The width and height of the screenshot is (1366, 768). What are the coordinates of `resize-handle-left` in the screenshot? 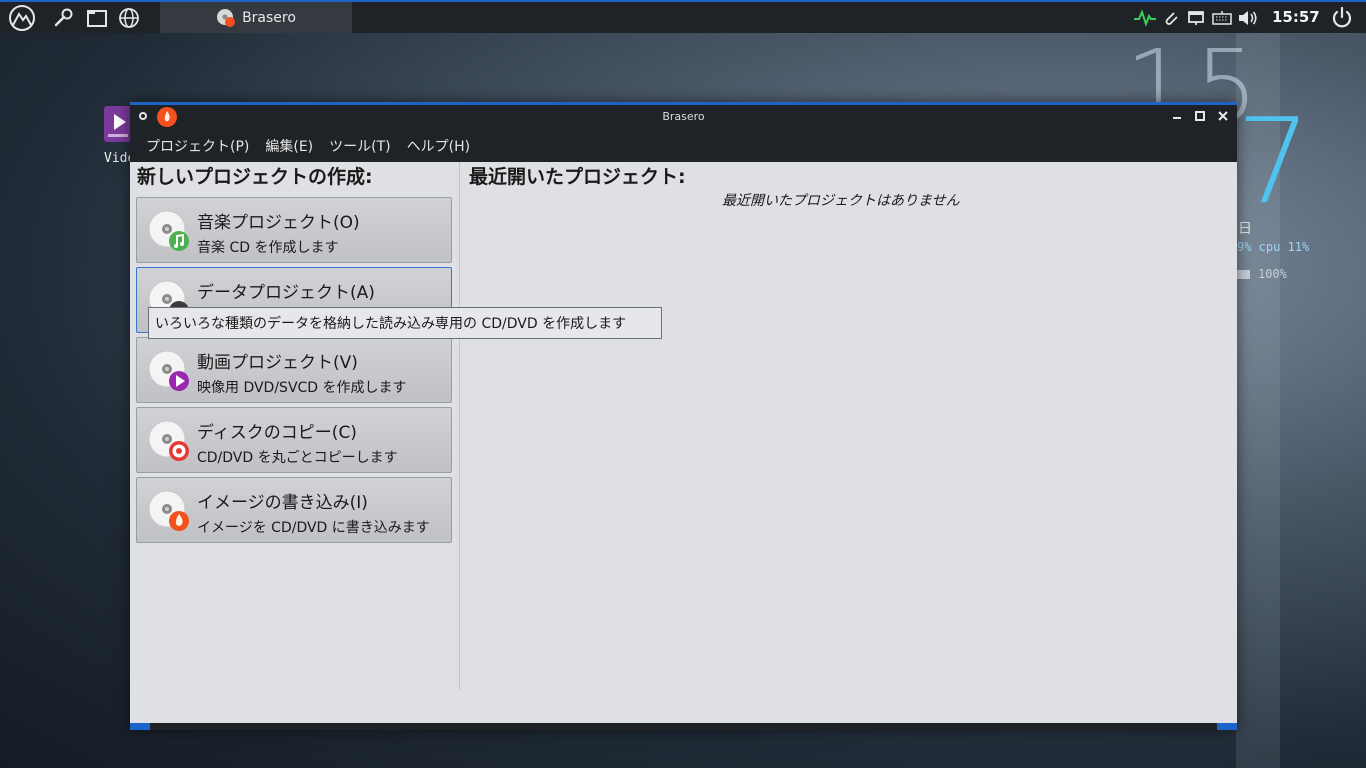 It's located at (140, 726).